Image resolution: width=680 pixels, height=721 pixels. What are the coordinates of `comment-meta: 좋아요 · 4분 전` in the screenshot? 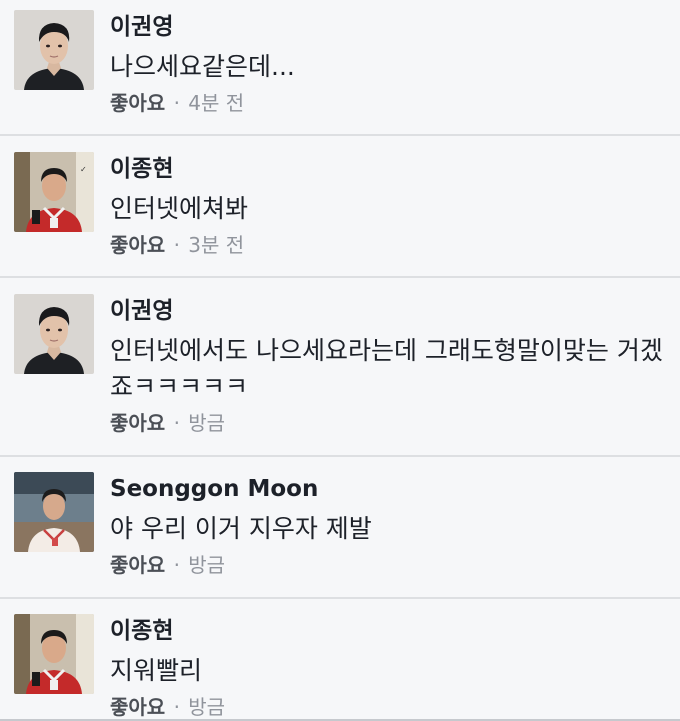 It's located at (177, 103).